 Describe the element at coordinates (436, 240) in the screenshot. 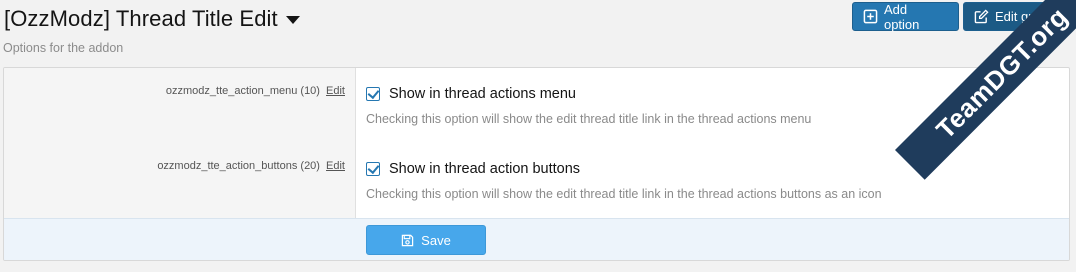

I see `save-label: Save` at that location.